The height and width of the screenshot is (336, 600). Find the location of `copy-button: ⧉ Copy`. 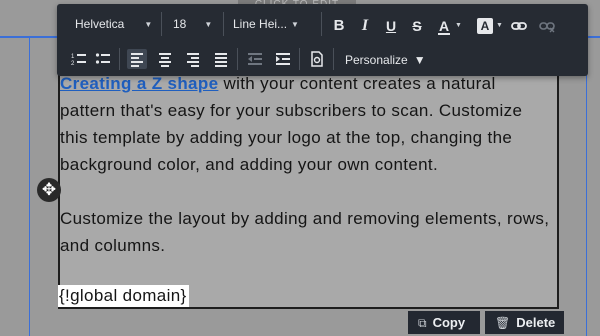

copy-button: ⧉ Copy is located at coordinates (444, 322).